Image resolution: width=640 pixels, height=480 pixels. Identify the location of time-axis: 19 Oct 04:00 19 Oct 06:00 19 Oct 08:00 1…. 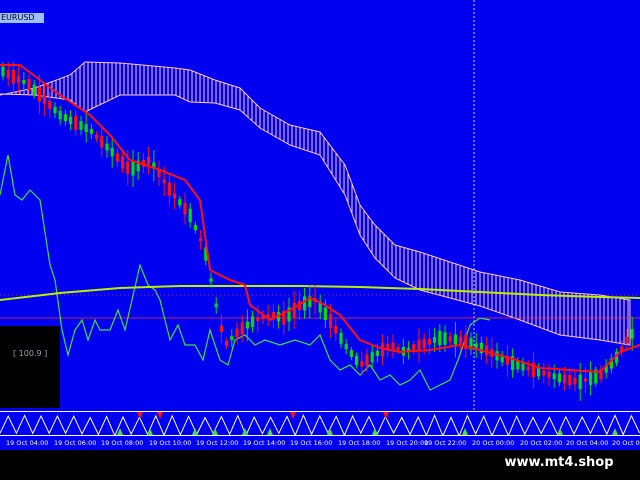
(320, 443).